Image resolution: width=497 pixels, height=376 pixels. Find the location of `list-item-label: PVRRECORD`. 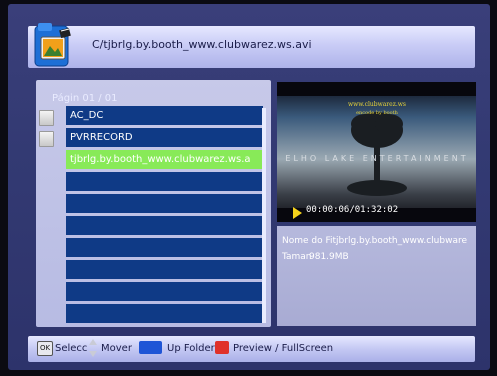

list-item-label: PVRRECORD is located at coordinates (101, 137).